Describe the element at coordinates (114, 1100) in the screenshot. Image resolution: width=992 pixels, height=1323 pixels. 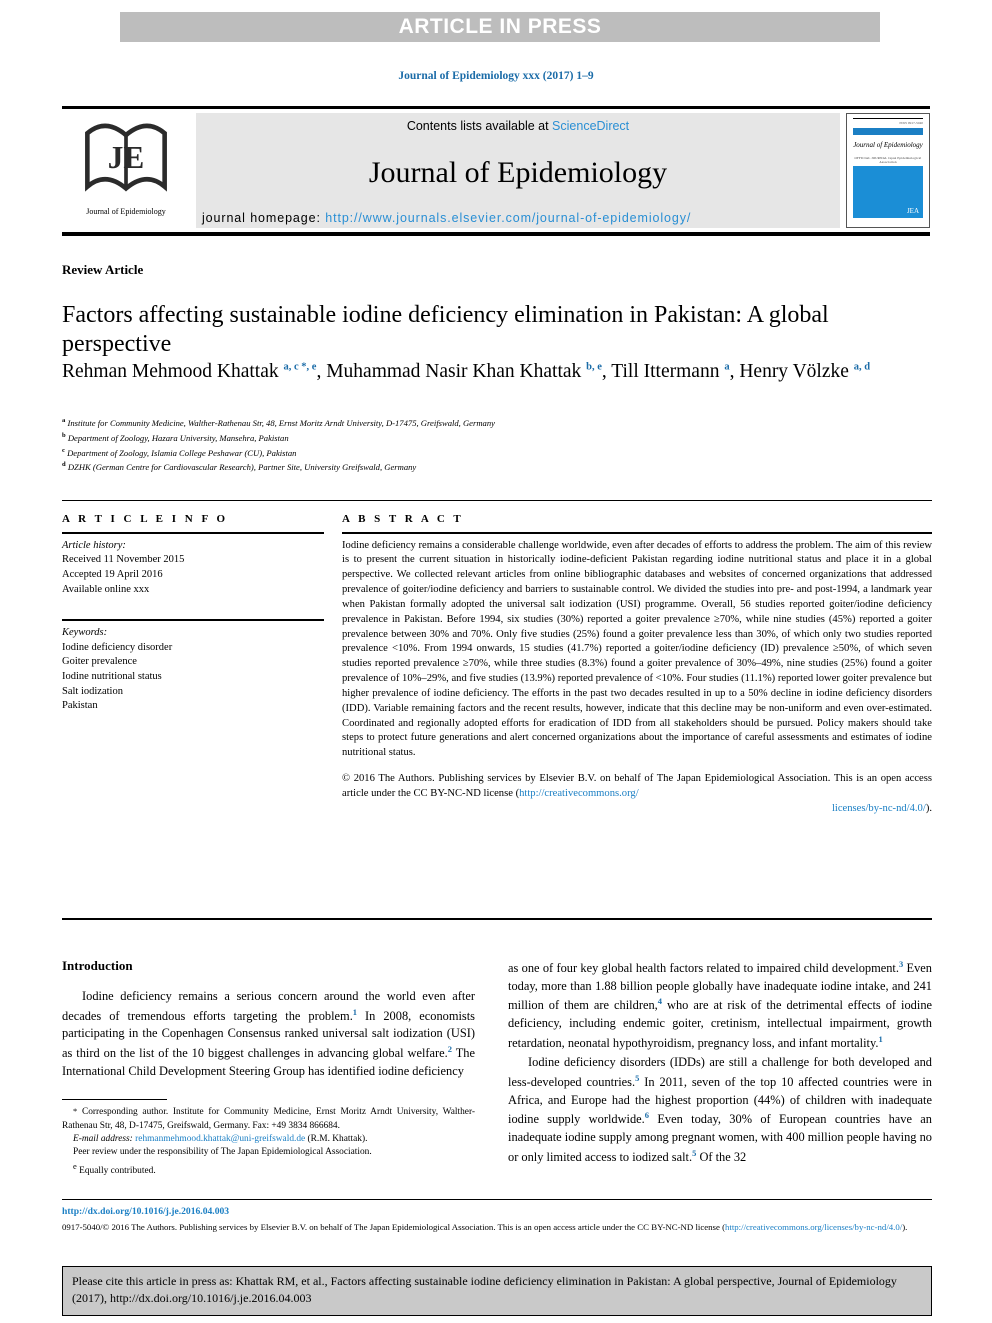
I see `footnote-separator-rule` at that location.